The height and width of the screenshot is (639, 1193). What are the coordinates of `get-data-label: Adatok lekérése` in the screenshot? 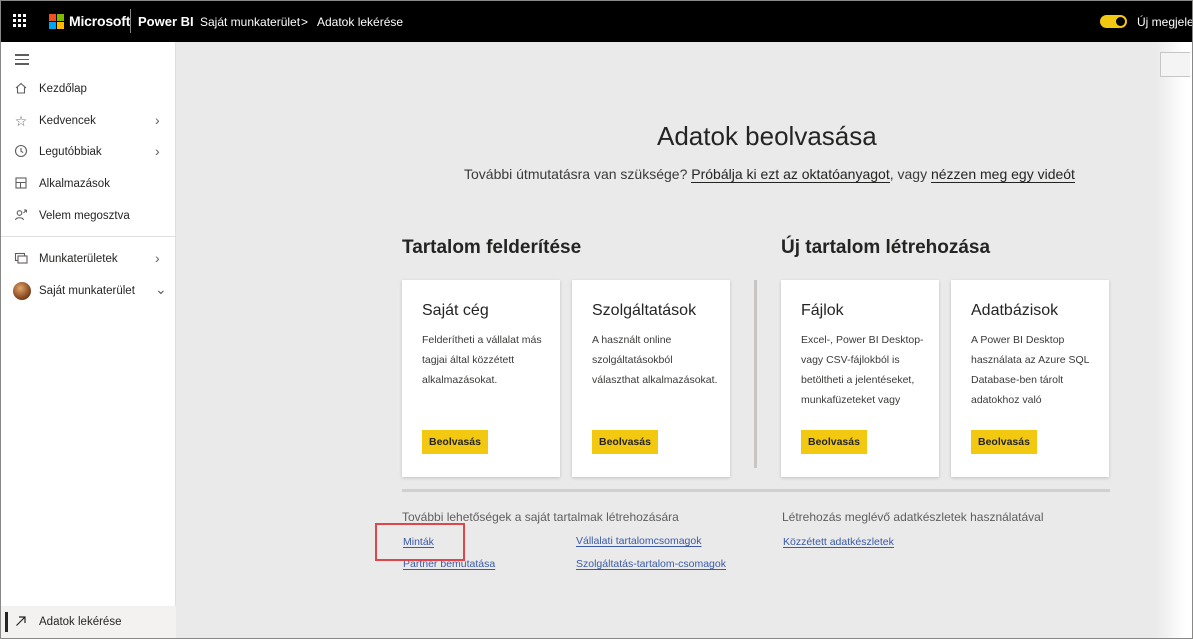 It's located at (80, 622).